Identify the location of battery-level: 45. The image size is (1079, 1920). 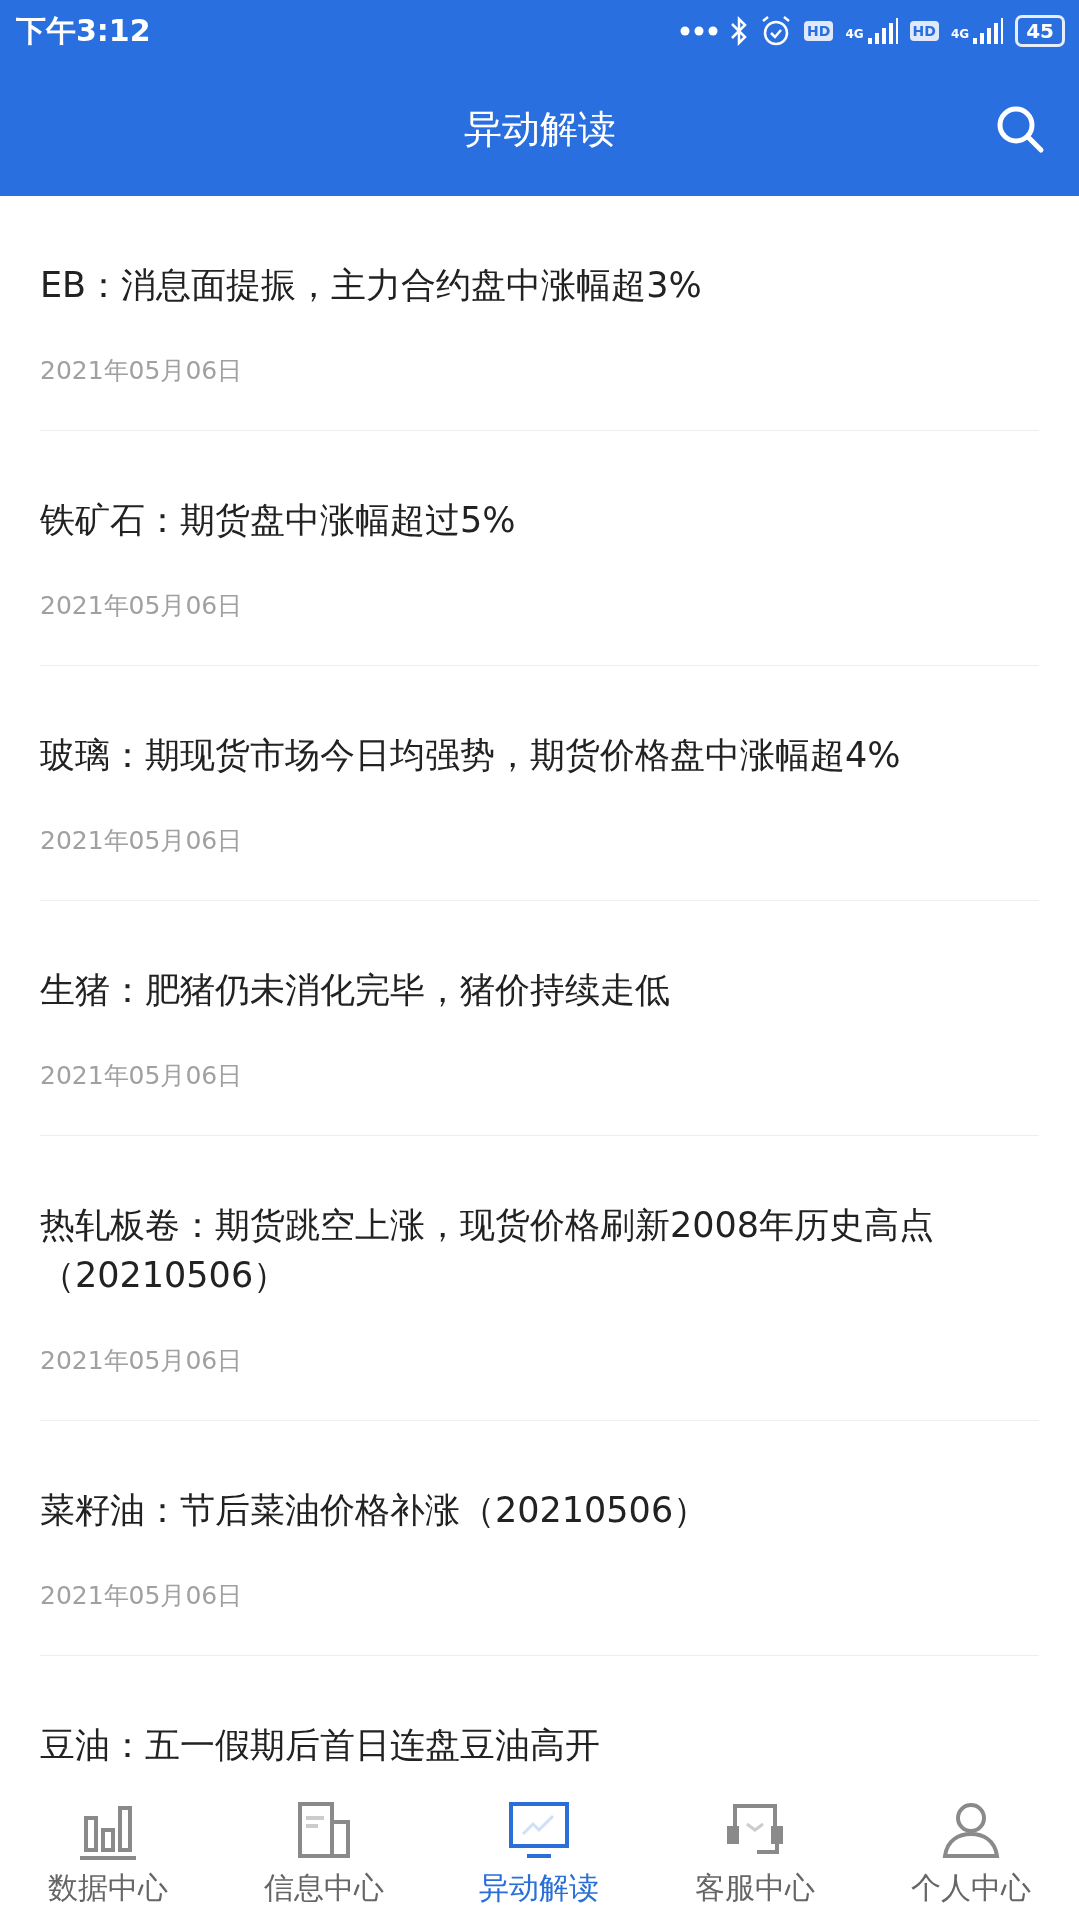
(1040, 31).